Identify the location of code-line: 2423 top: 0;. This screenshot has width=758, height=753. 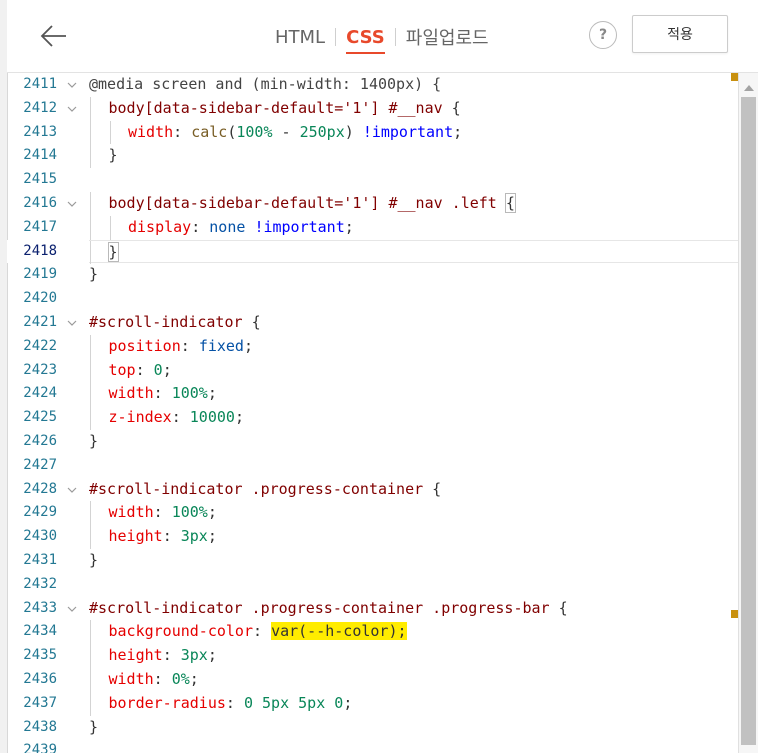
(372, 370).